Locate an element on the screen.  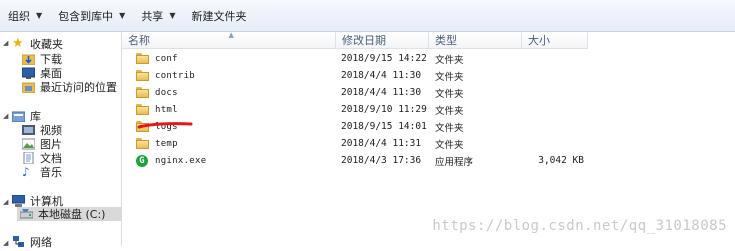
nav-pictures: 图片 is located at coordinates (41, 144).